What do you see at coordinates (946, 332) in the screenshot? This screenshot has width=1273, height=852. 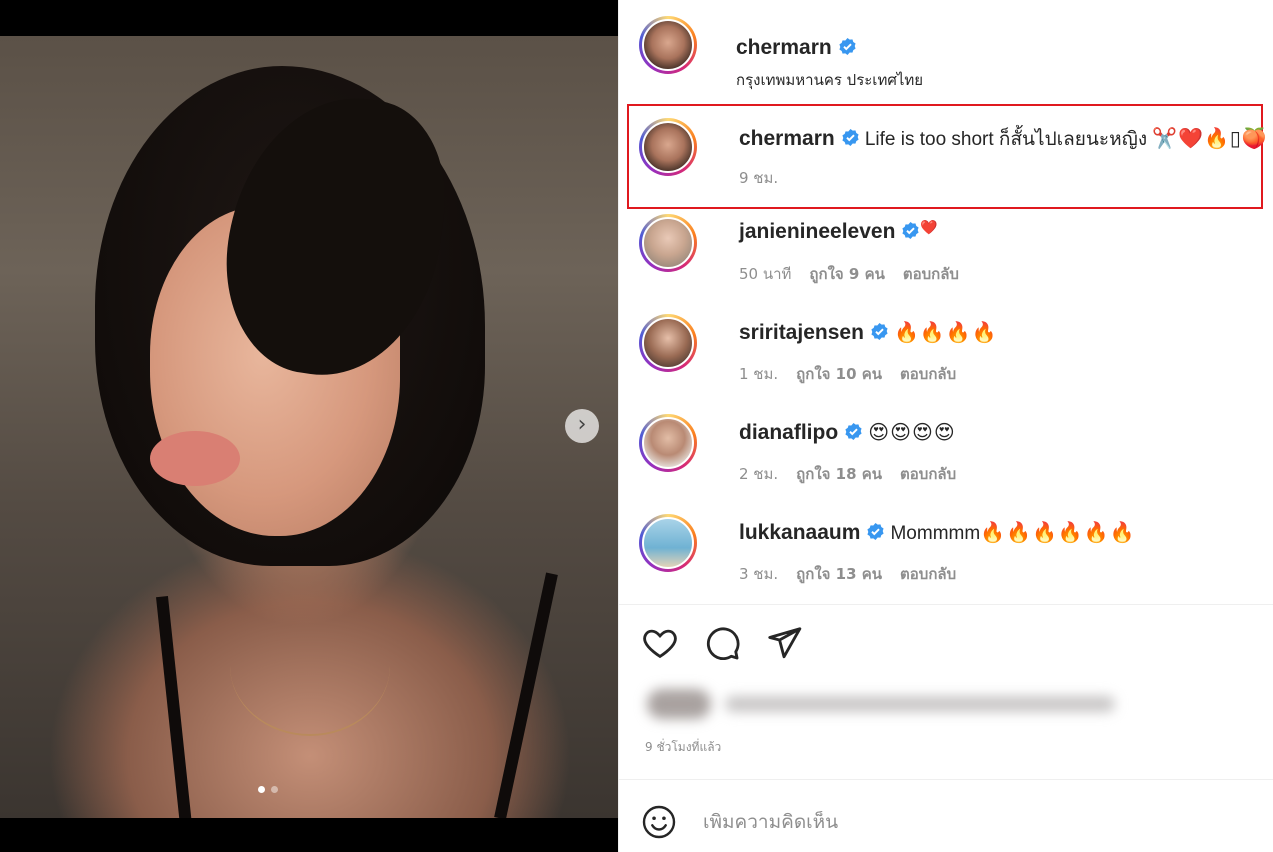 I see `comment-emoji: 🔥🔥🔥🔥` at bounding box center [946, 332].